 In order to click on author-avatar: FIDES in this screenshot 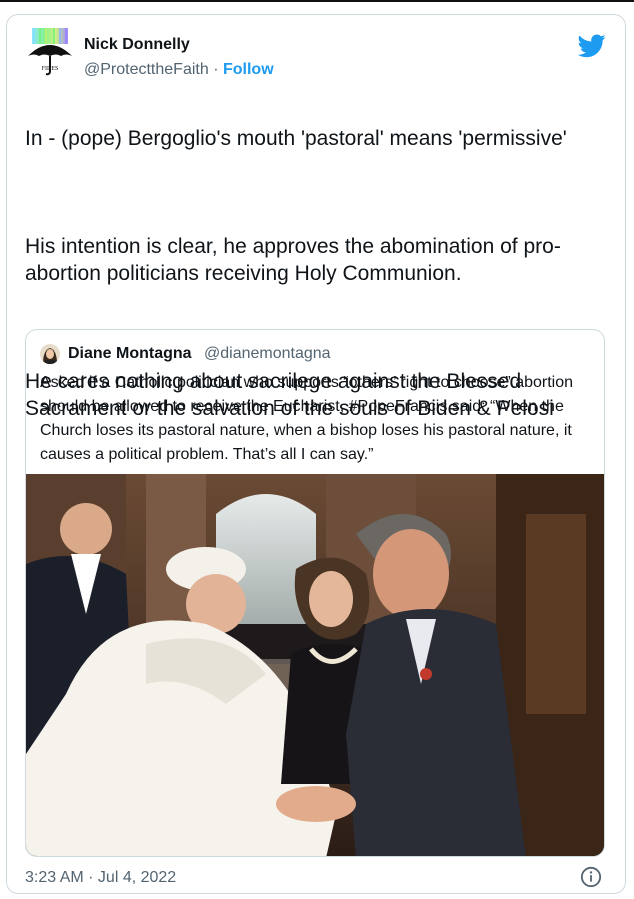, I will do `click(50, 52)`.